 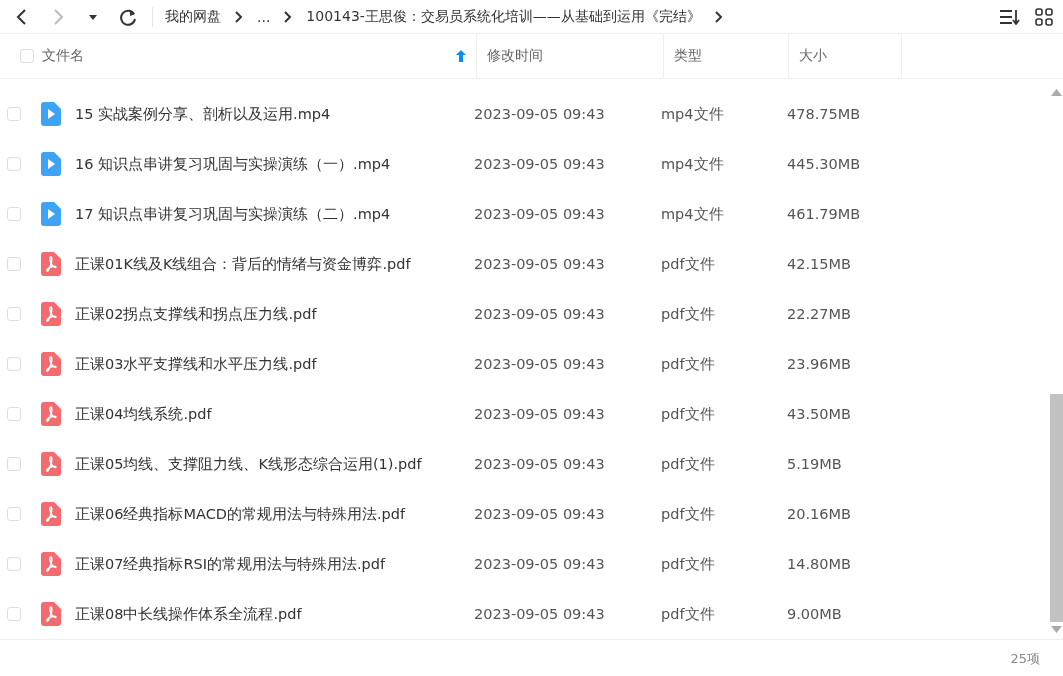 I want to click on file-size: 43.50MB, so click(x=819, y=414).